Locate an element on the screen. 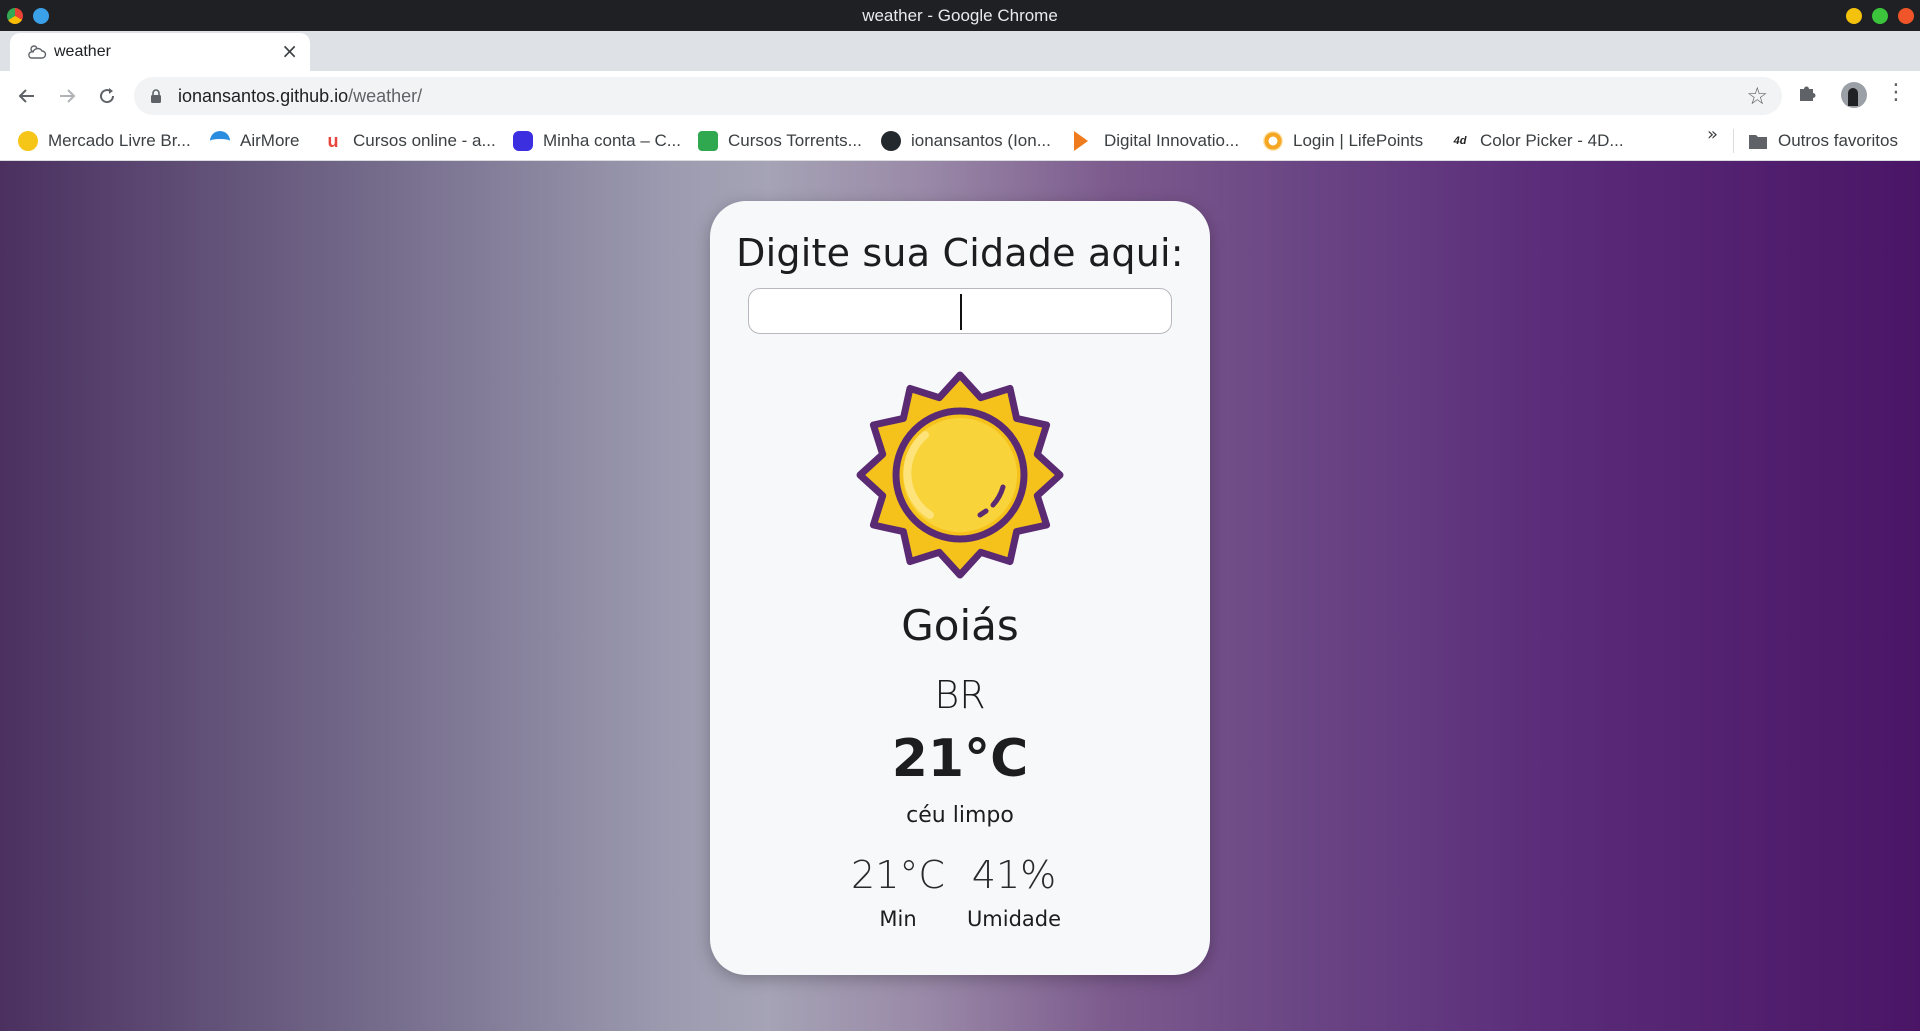 This screenshot has height=1031, width=1920. window-title-bar: weather - Google Chrome is located at coordinates (960, 15).